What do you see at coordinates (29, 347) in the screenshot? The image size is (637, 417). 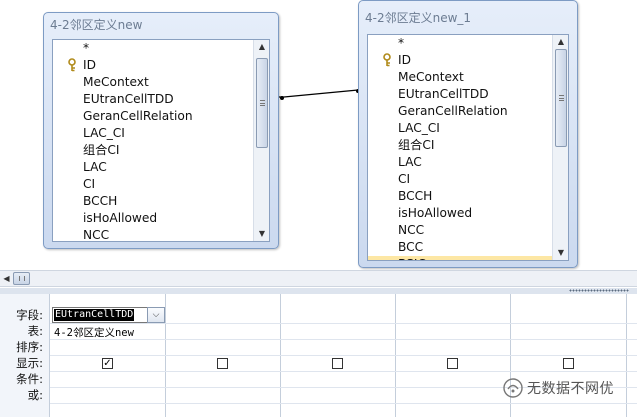 I see `row-label-sort: 排序:` at bounding box center [29, 347].